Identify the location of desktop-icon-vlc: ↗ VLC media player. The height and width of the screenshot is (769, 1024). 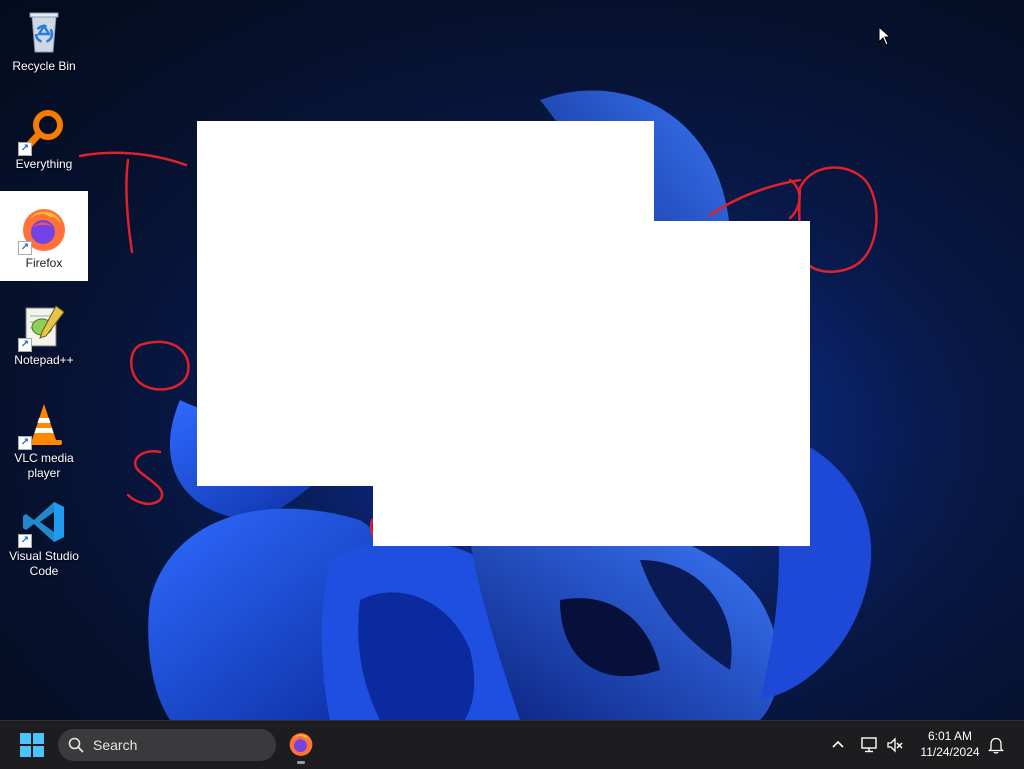
(44, 439).